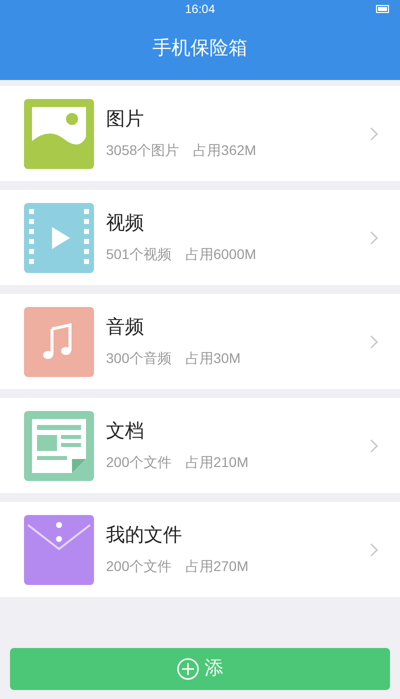 The height and width of the screenshot is (699, 400). I want to click on page-title: 手机保险箱, so click(200, 48).